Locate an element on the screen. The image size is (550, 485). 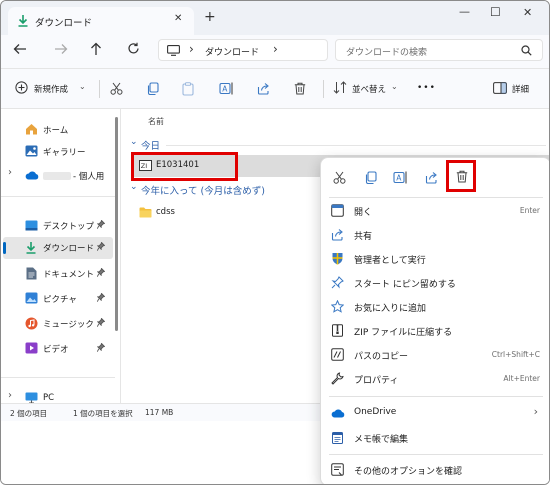
maximize-button: ☐ is located at coordinates (495, 12).